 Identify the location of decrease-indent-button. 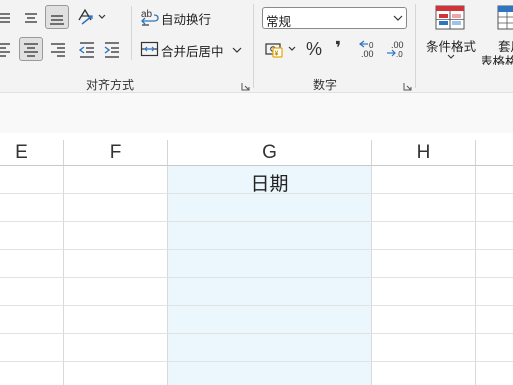
(87, 49).